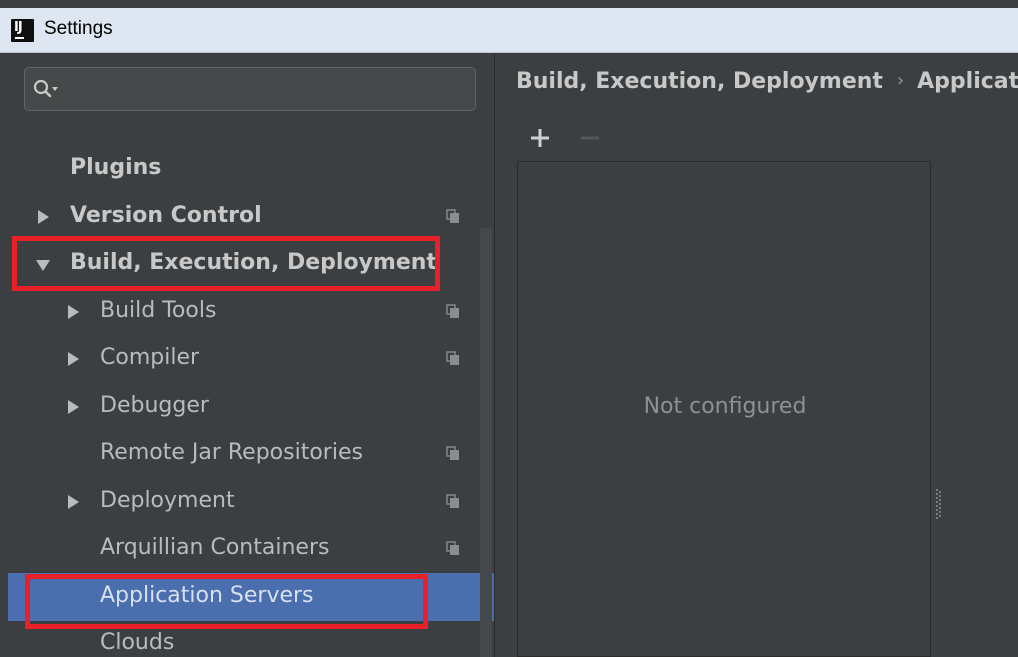 The image size is (1018, 657). Describe the element at coordinates (251, 407) in the screenshot. I see `sidebar-item-debugger: Debugger` at that location.